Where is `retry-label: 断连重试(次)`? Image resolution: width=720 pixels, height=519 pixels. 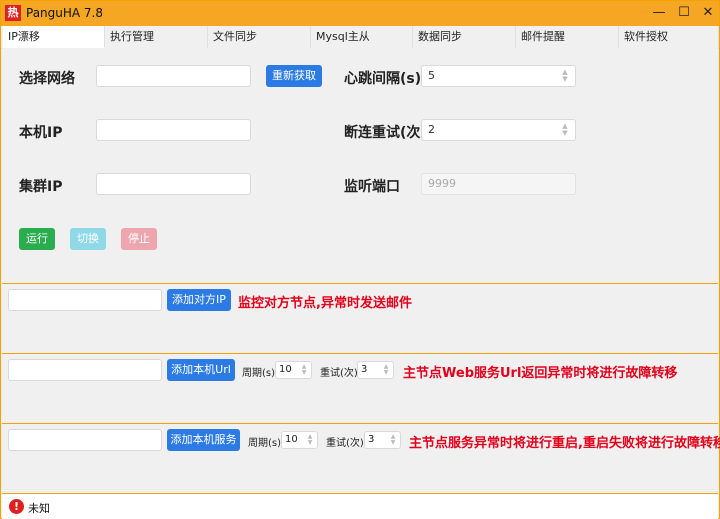
retry-label: 断连重试(次) is located at coordinates (385, 133).